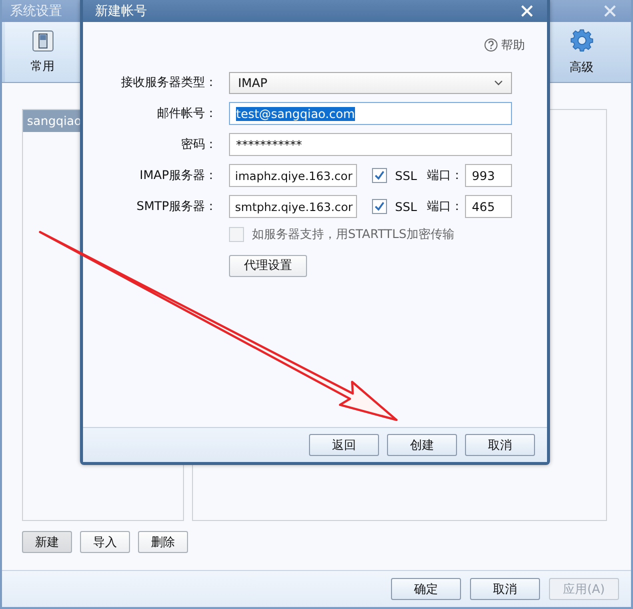  What do you see at coordinates (370, 113) in the screenshot?
I see `input-field: test@sangqiao.com` at bounding box center [370, 113].